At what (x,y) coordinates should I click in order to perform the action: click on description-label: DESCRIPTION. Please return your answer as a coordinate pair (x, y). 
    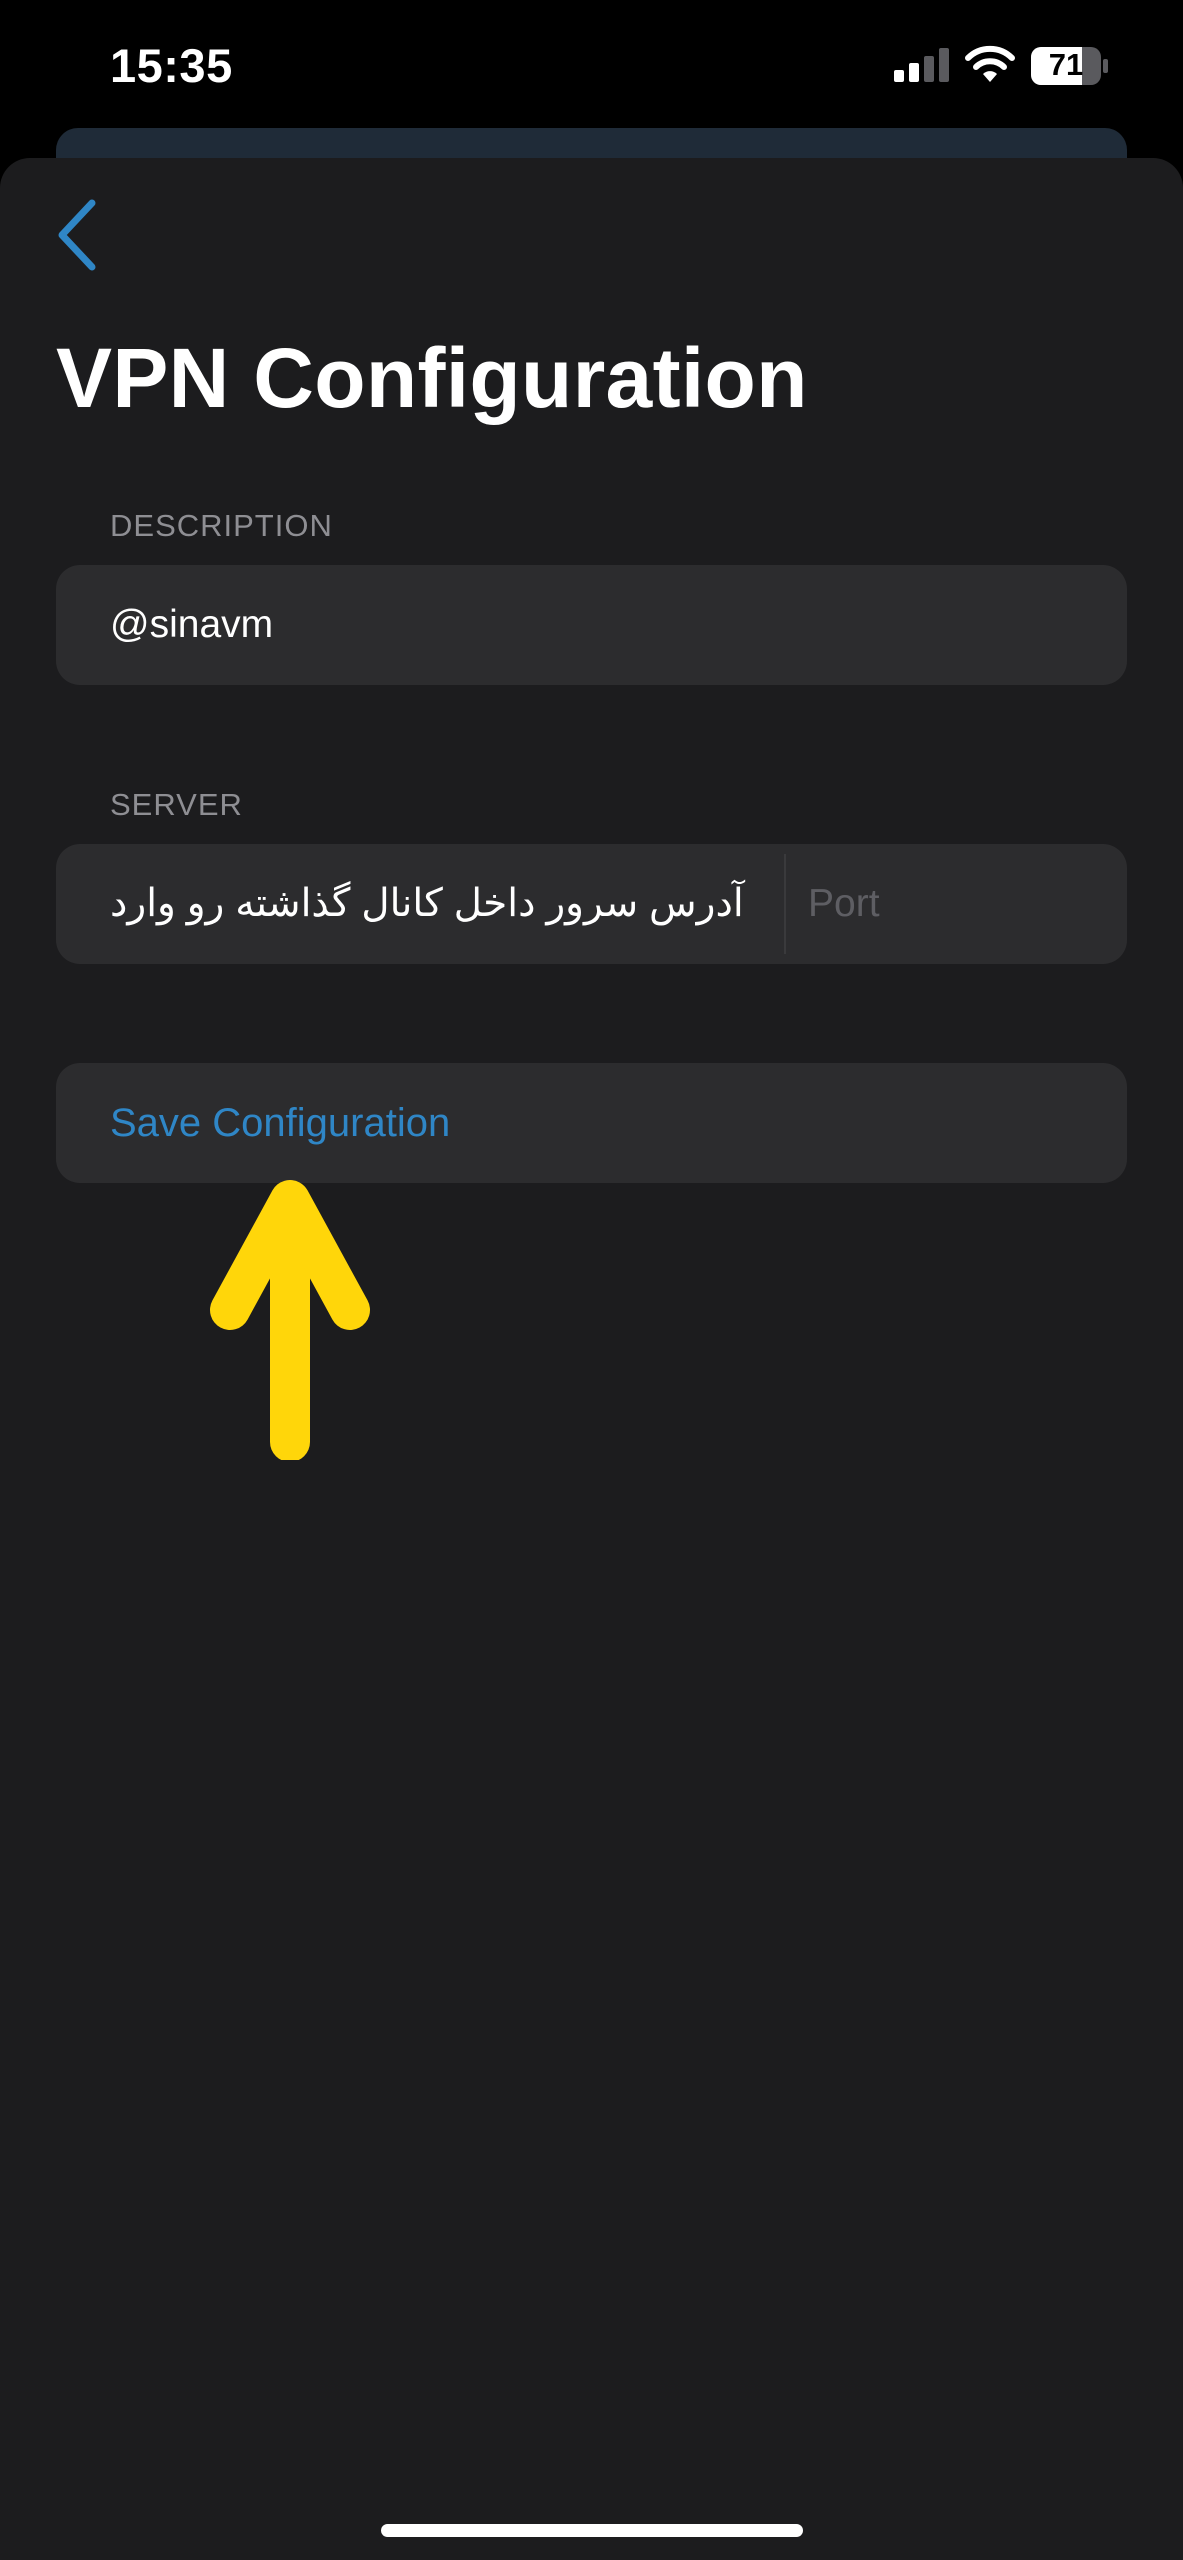
    Looking at the image, I should click on (221, 525).